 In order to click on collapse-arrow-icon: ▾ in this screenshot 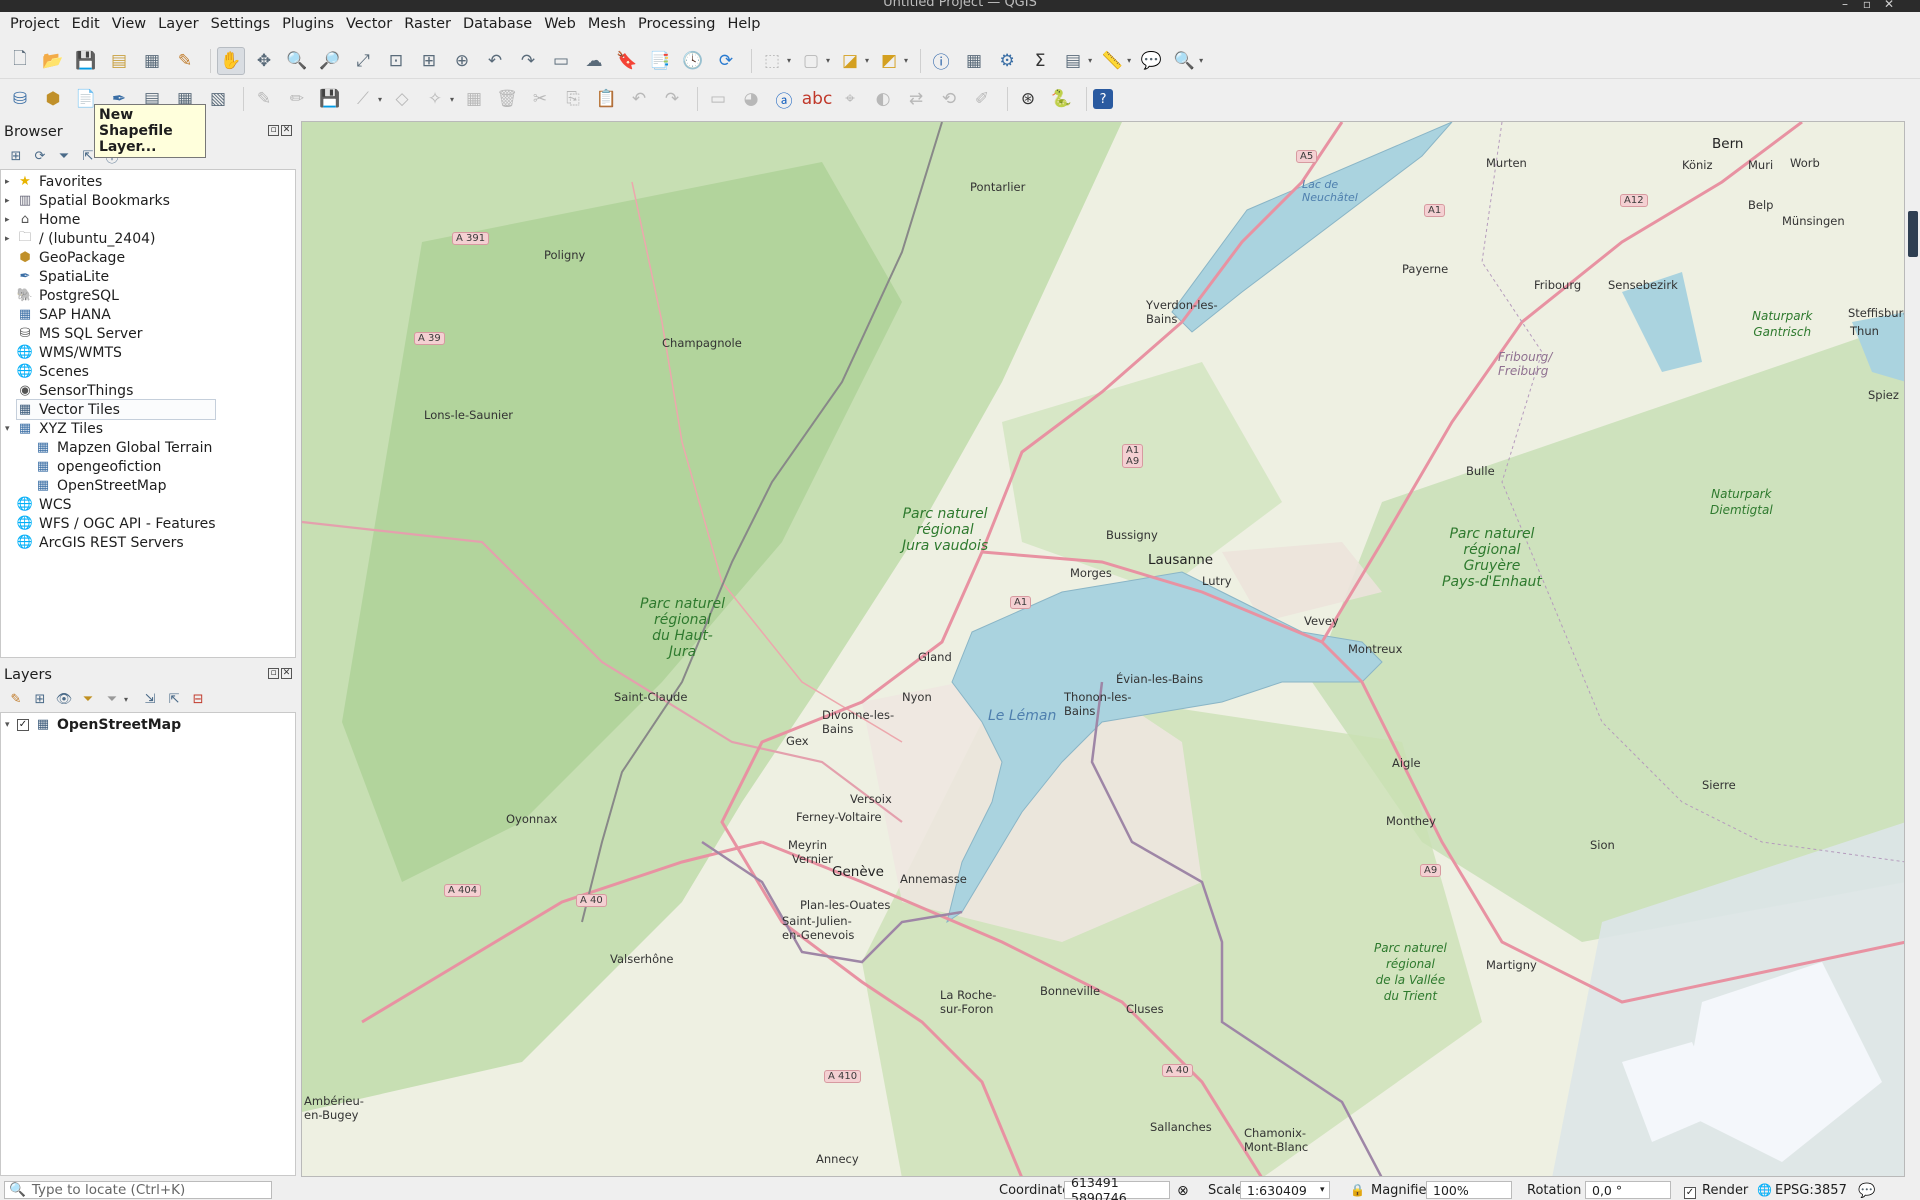, I will do `click(11, 725)`.